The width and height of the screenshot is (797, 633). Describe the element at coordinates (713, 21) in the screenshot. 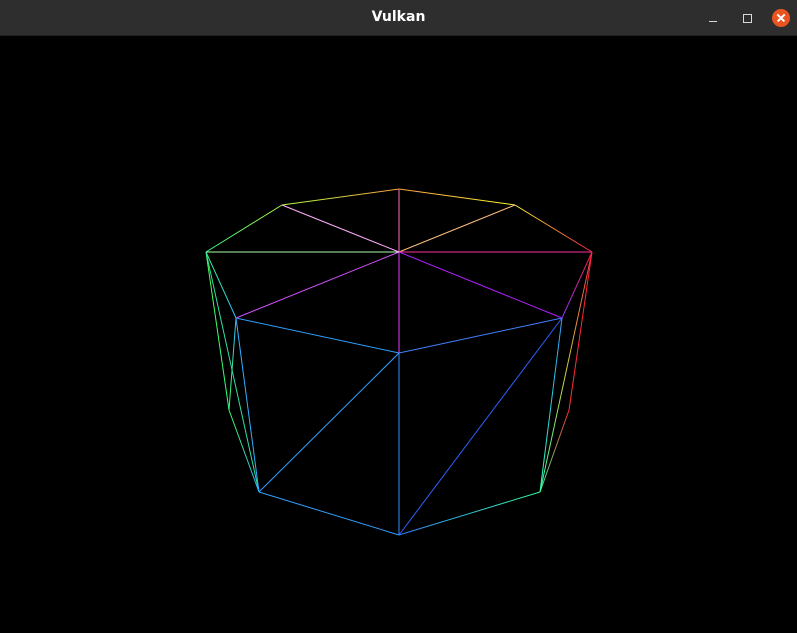

I see `minimize-icon` at that location.